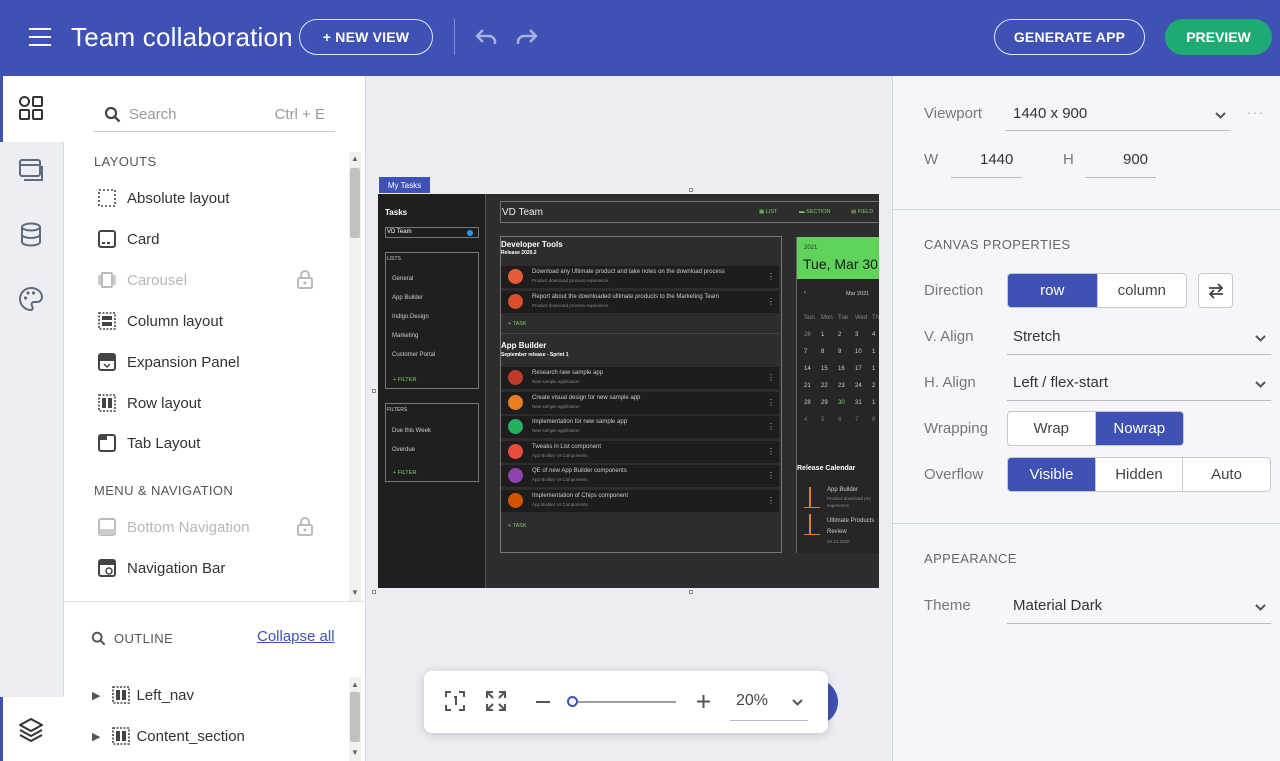  Describe the element at coordinates (496, 701) in the screenshot. I see `fit-screen-icon` at that location.